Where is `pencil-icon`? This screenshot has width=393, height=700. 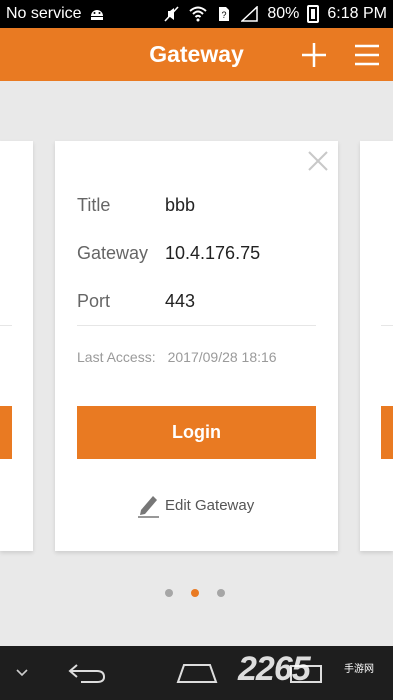
pencil-icon is located at coordinates (148, 507).